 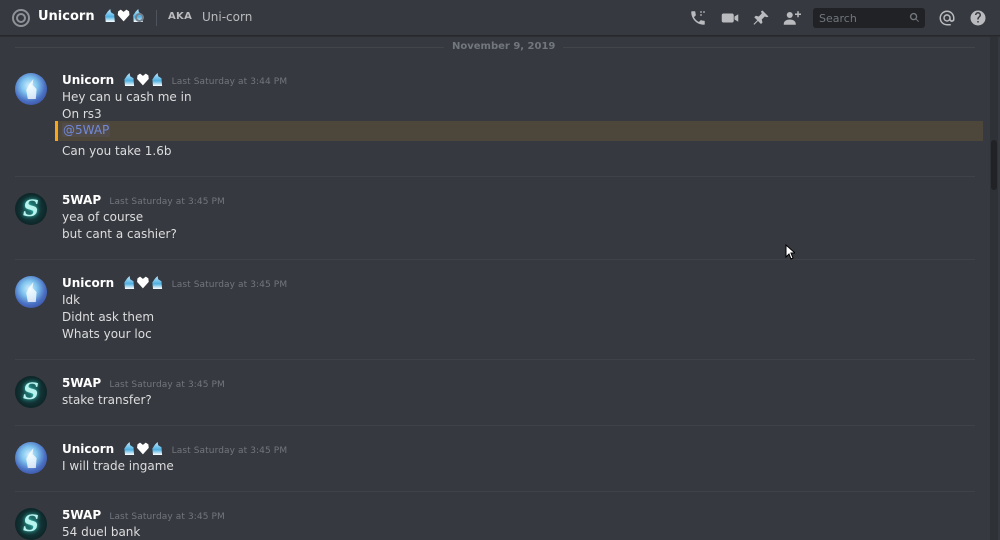 What do you see at coordinates (107, 334) in the screenshot?
I see `message-line: Whats your loc` at bounding box center [107, 334].